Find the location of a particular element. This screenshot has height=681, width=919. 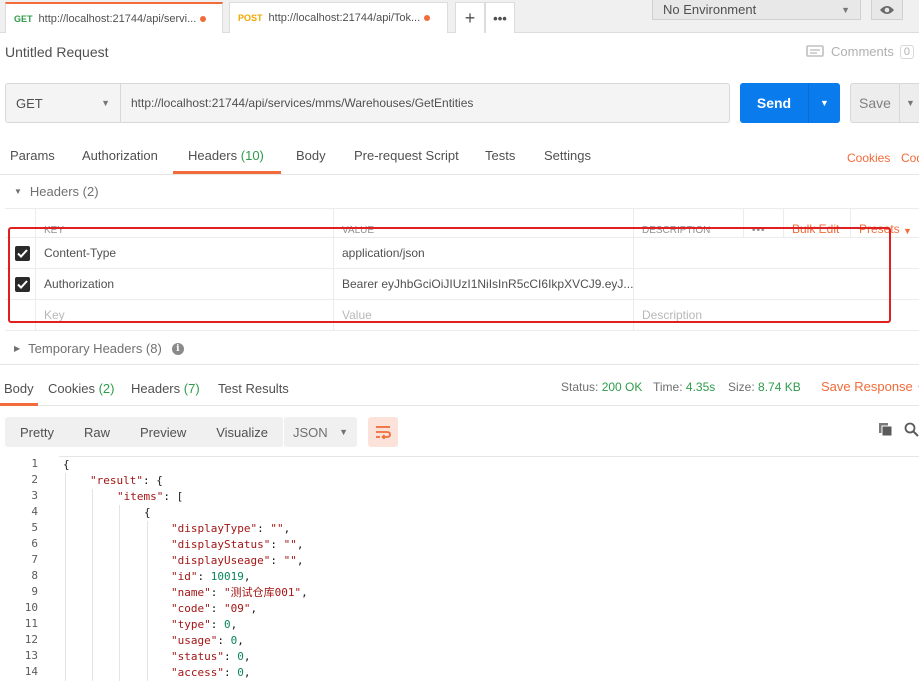

environment-quick-look-button is located at coordinates (887, 10).